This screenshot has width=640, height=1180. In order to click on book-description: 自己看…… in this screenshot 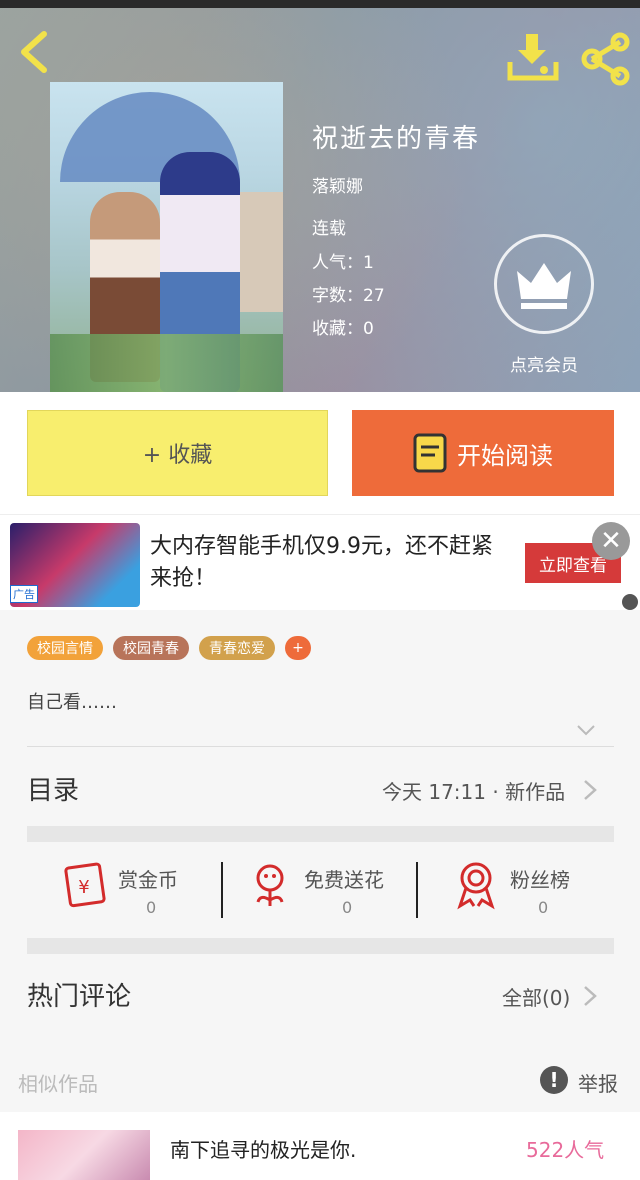, I will do `click(72, 702)`.